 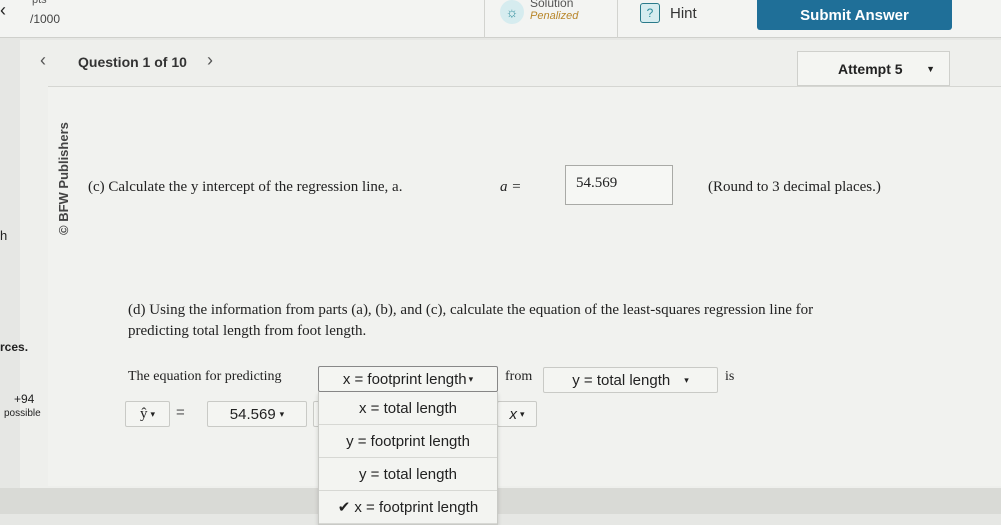 What do you see at coordinates (45, 19) in the screenshot?
I see `points-total: /1000` at bounding box center [45, 19].